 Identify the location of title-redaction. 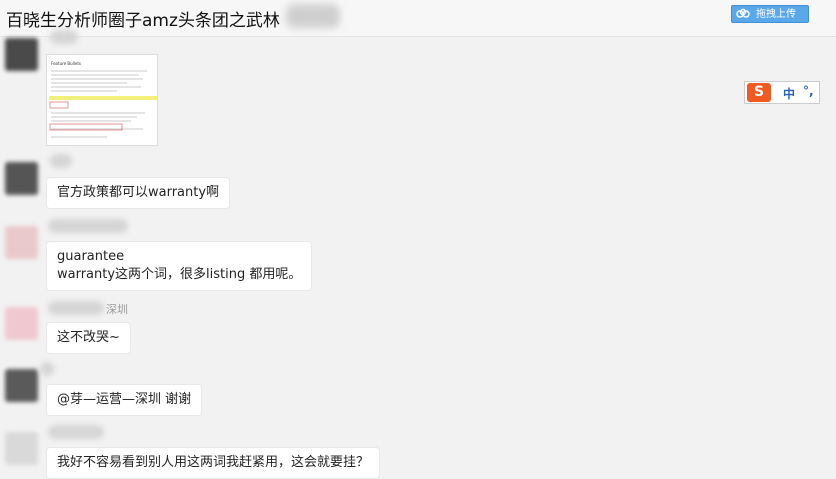
(313, 16).